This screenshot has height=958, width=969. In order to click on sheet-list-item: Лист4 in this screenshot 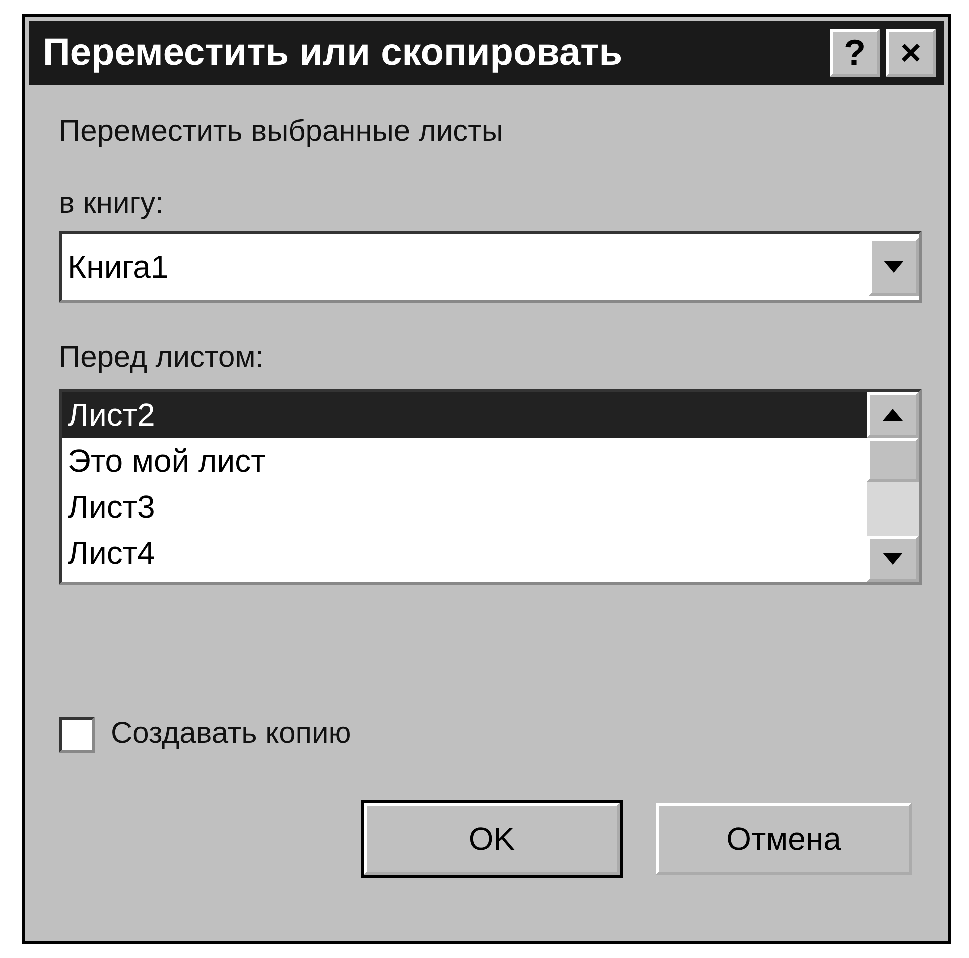, I will do `click(464, 553)`.